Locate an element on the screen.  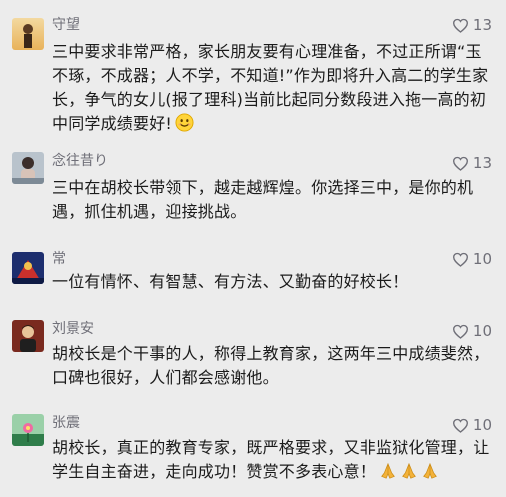
commenter-name: 常 is located at coordinates (59, 259).